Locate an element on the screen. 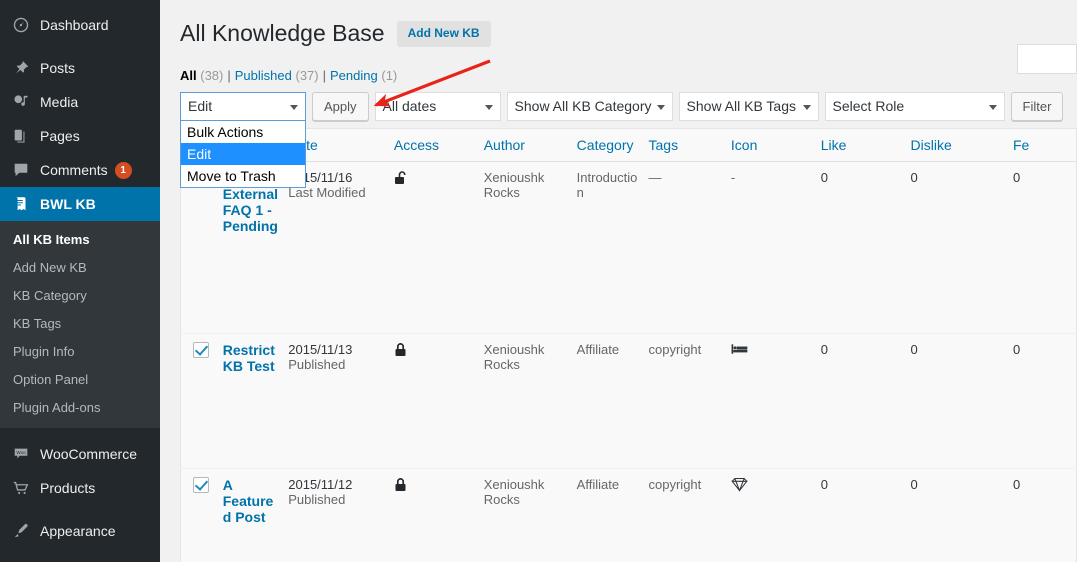 This screenshot has width=1077, height=562. search-box is located at coordinates (1047, 59).